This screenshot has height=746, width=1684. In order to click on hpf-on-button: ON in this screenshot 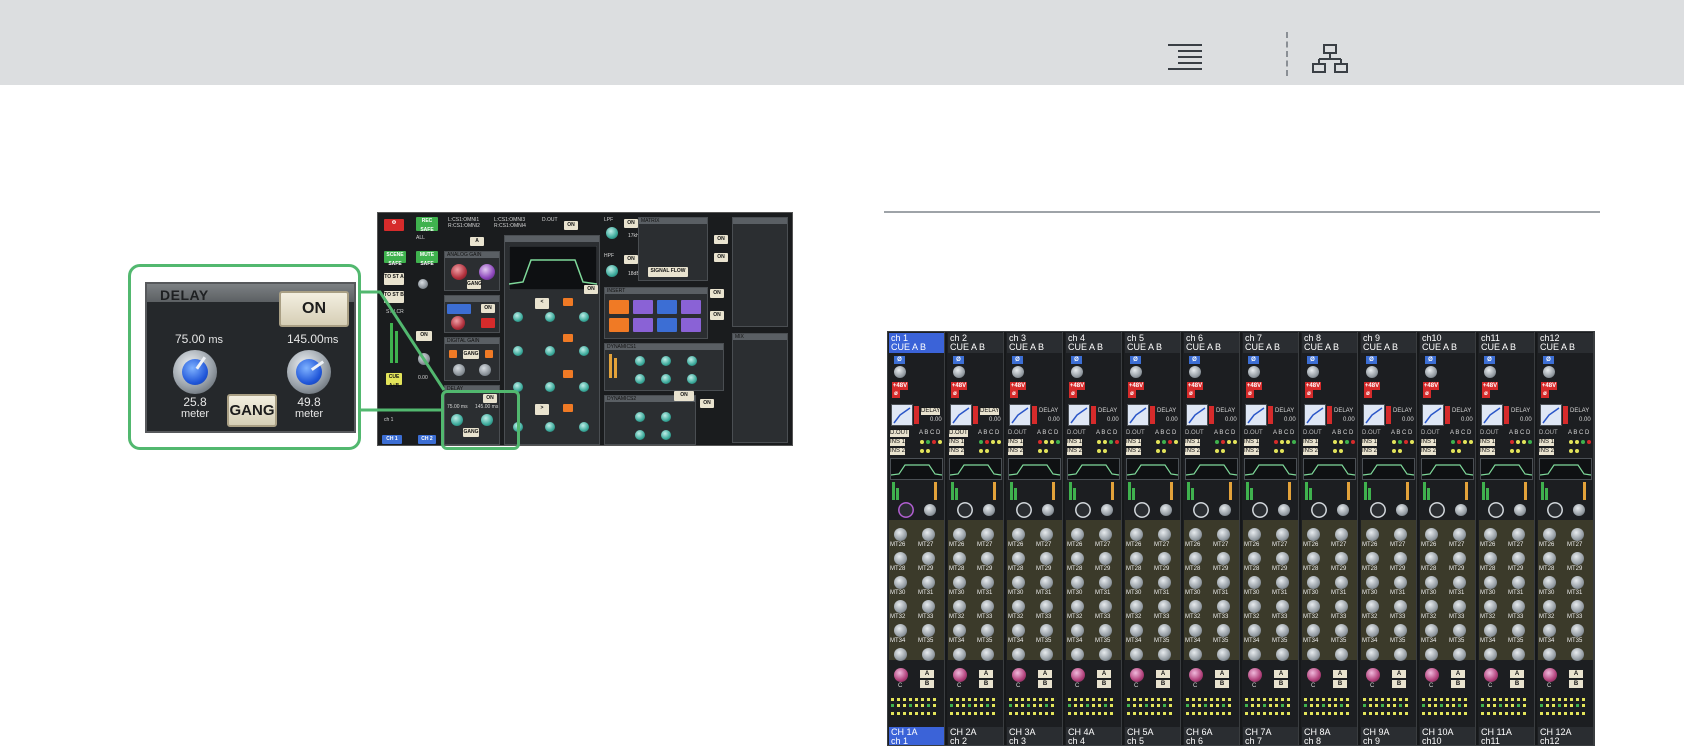, I will do `click(631, 259)`.